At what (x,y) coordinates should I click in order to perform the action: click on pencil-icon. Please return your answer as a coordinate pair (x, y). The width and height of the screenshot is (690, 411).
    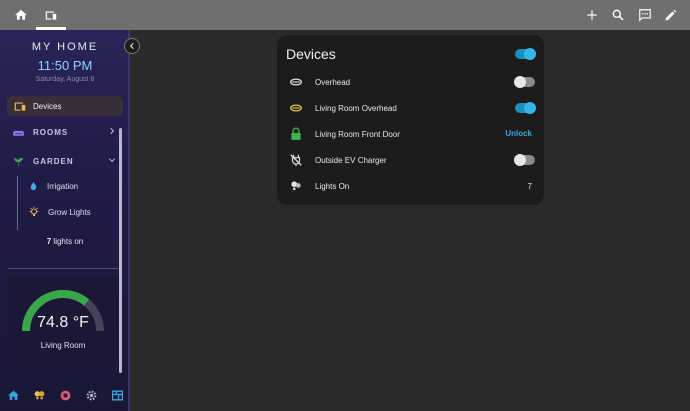
    Looking at the image, I should click on (671, 15).